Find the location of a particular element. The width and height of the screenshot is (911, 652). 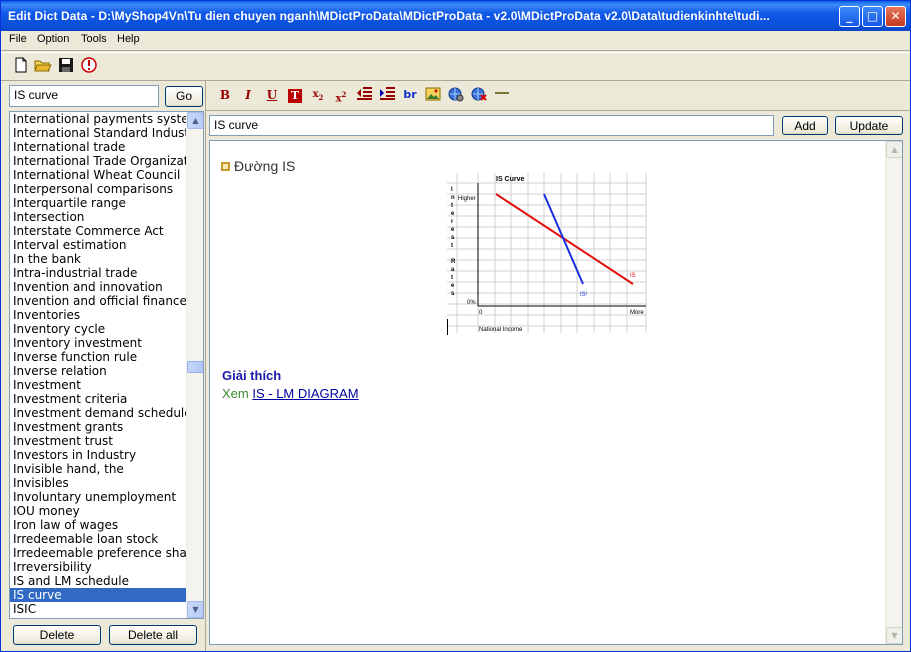

superscript-index: 2 is located at coordinates (344, 94).